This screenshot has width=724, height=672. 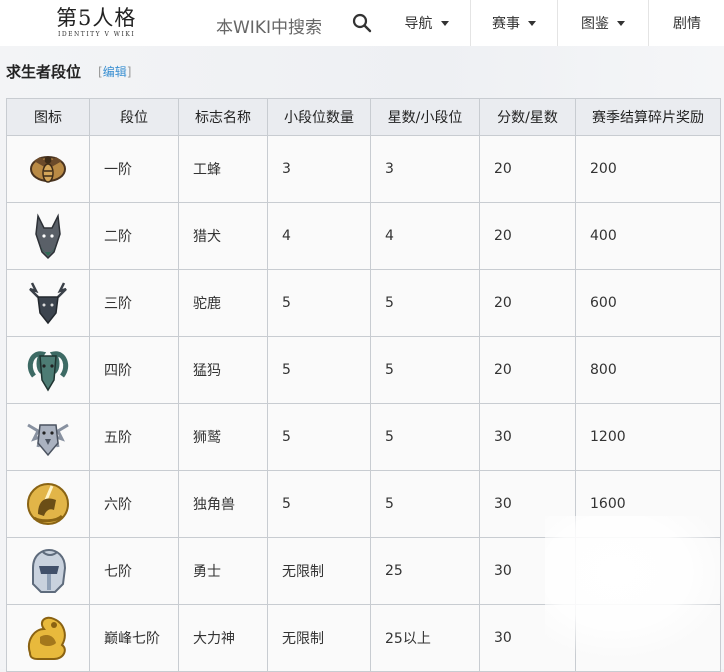 I want to click on edit-section: [编辑], so click(x=114, y=71).